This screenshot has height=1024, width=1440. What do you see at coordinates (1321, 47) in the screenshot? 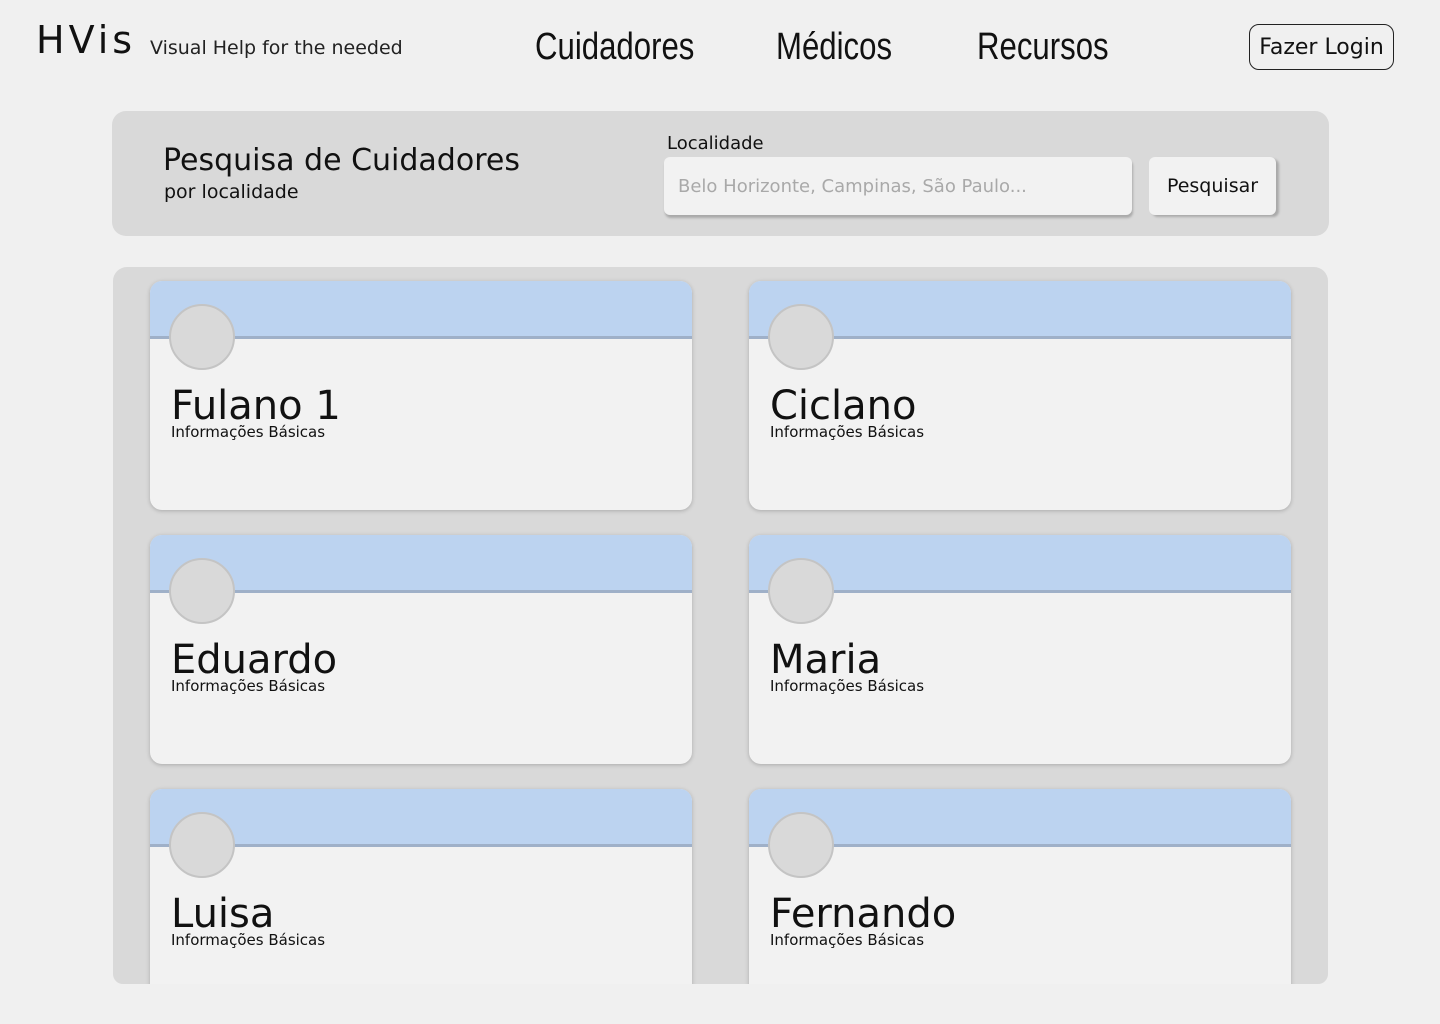
I see `login-button: Fazer Login` at bounding box center [1321, 47].